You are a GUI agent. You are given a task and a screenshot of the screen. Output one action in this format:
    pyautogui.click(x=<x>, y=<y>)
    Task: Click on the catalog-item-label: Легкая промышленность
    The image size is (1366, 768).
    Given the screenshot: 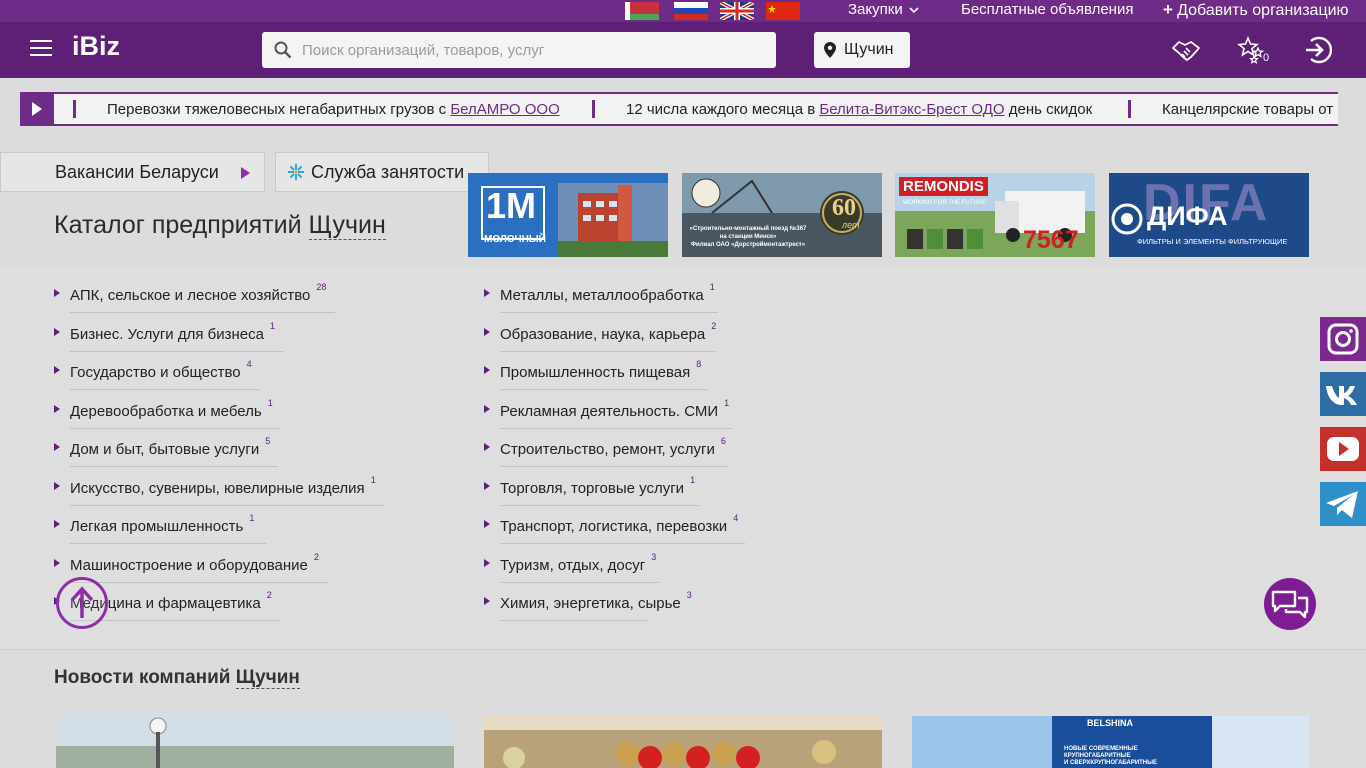 What is the action you would take?
    pyautogui.click(x=157, y=526)
    